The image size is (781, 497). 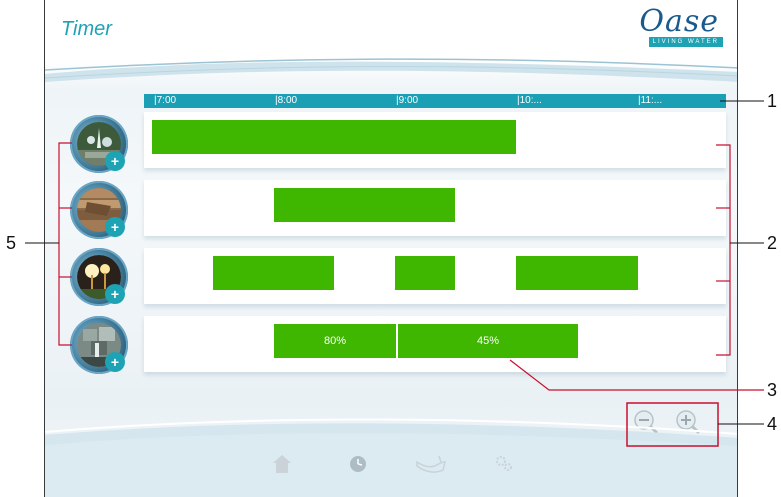 I want to click on time-tick: |7:00, so click(x=165, y=100).